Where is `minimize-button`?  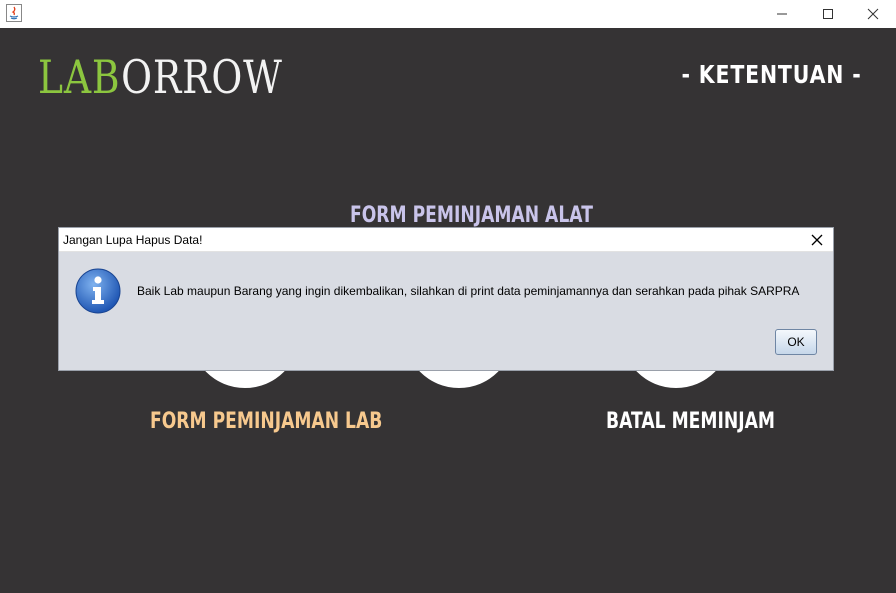 minimize-button is located at coordinates (782, 14).